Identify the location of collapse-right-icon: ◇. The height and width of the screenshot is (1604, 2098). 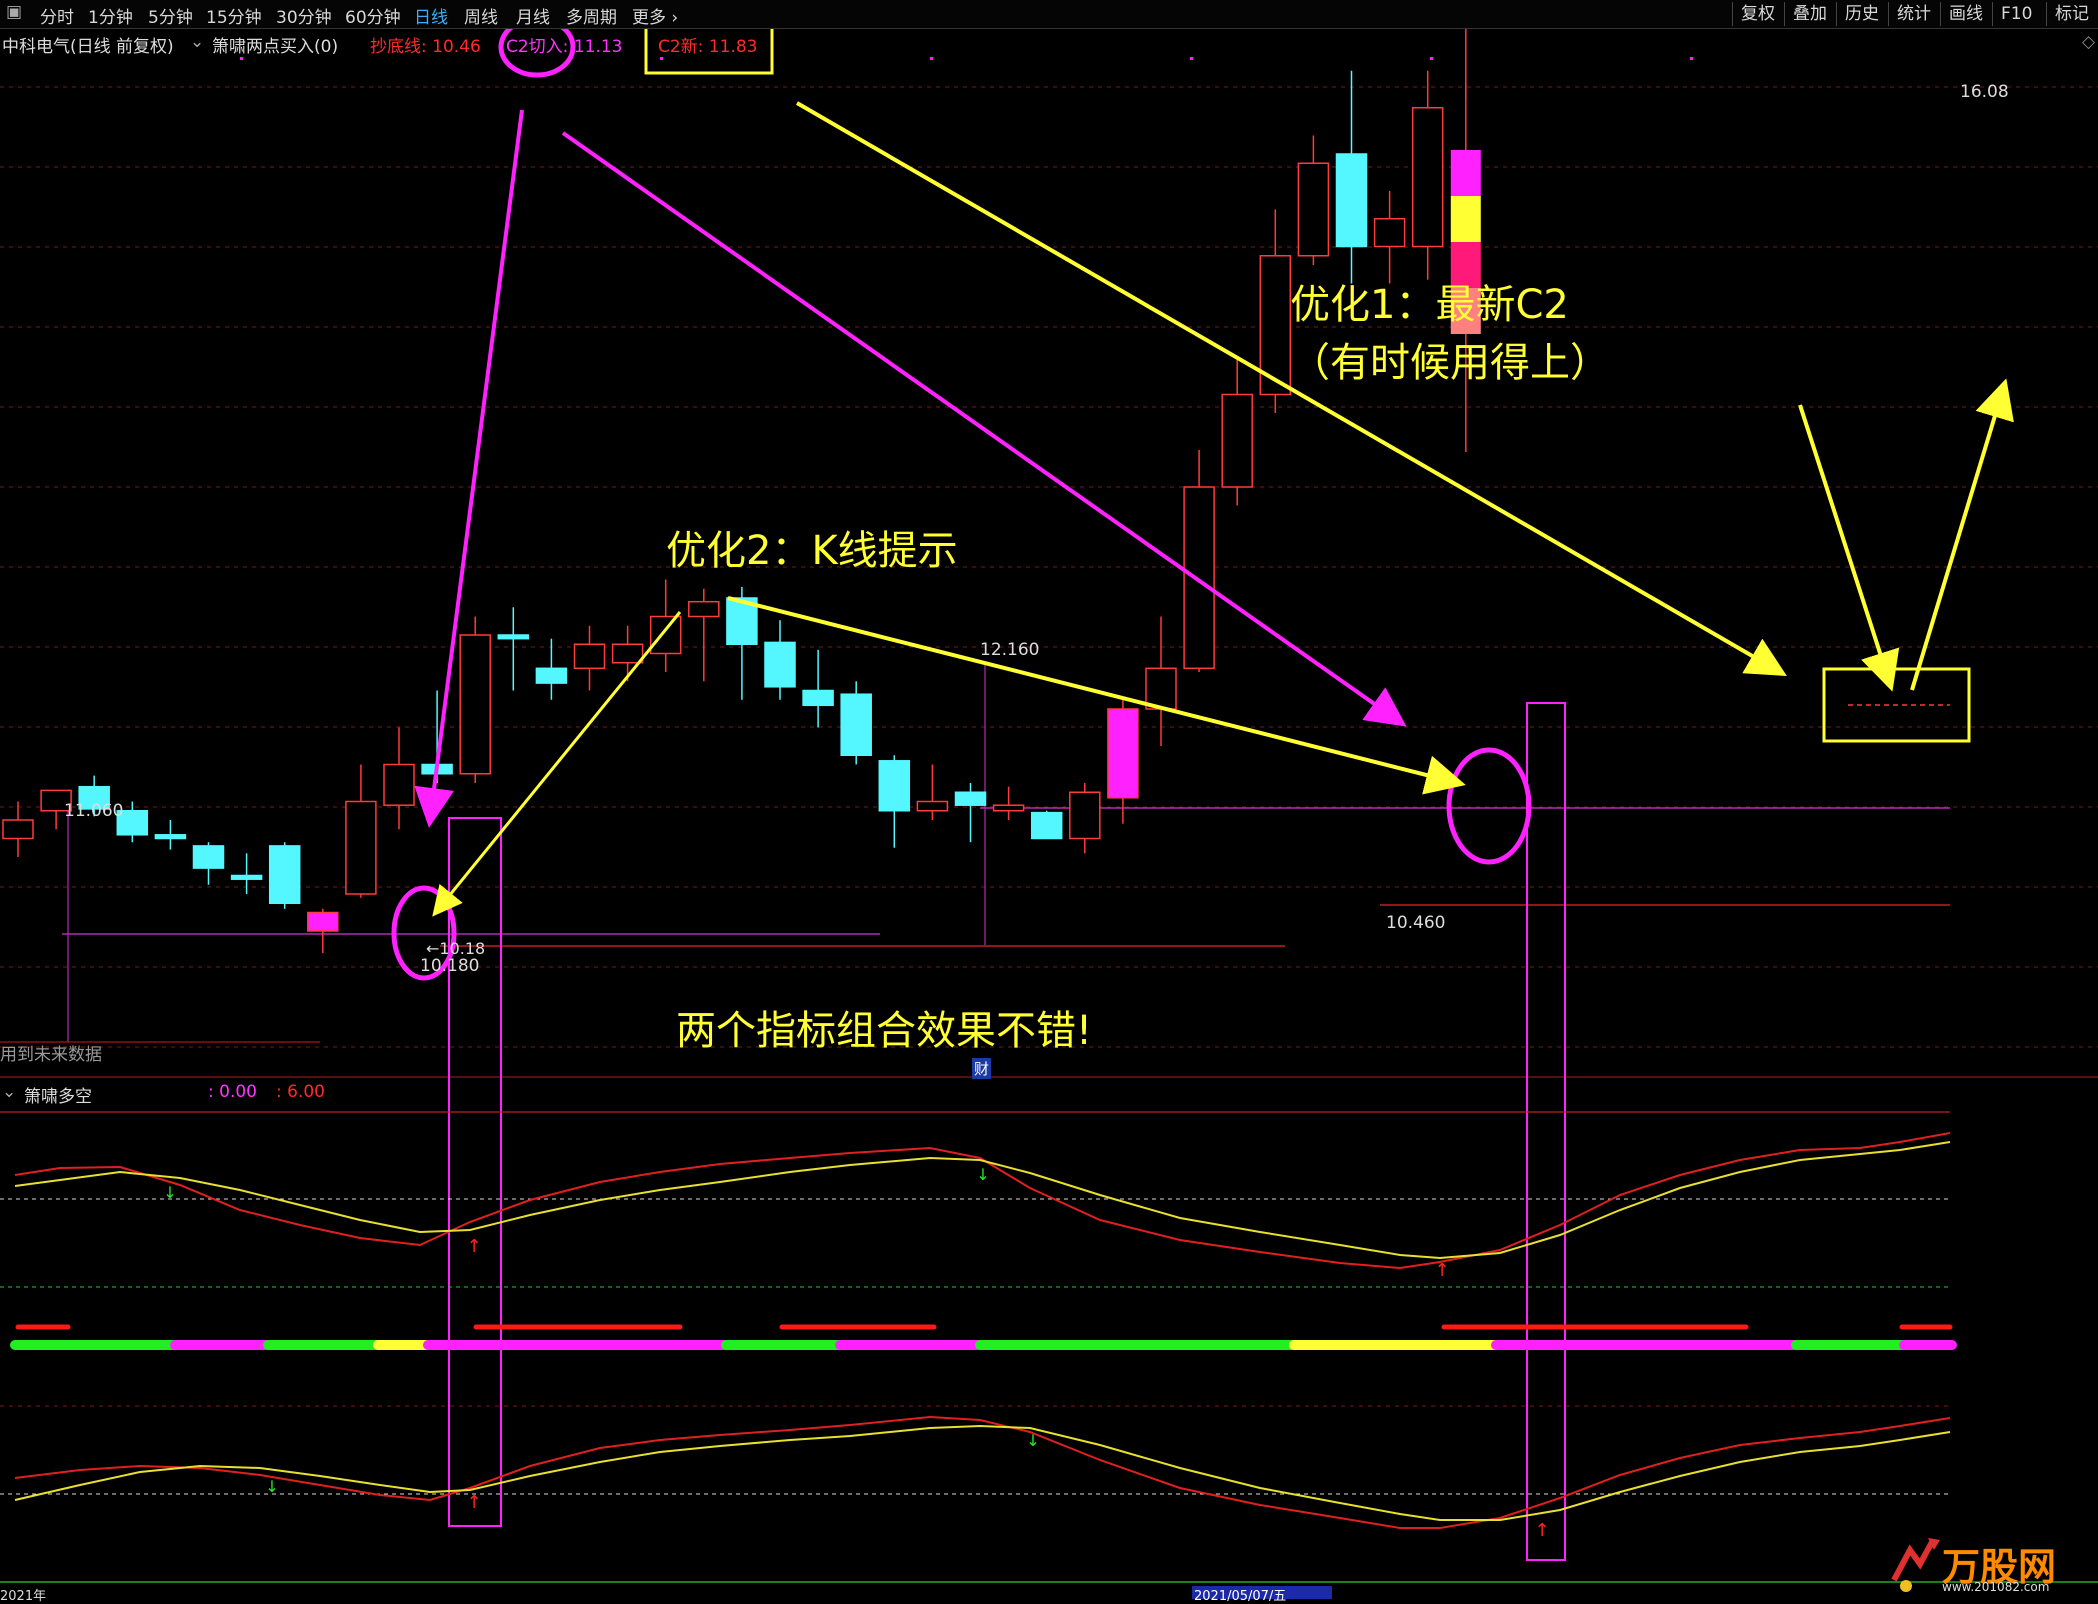
(2088, 42).